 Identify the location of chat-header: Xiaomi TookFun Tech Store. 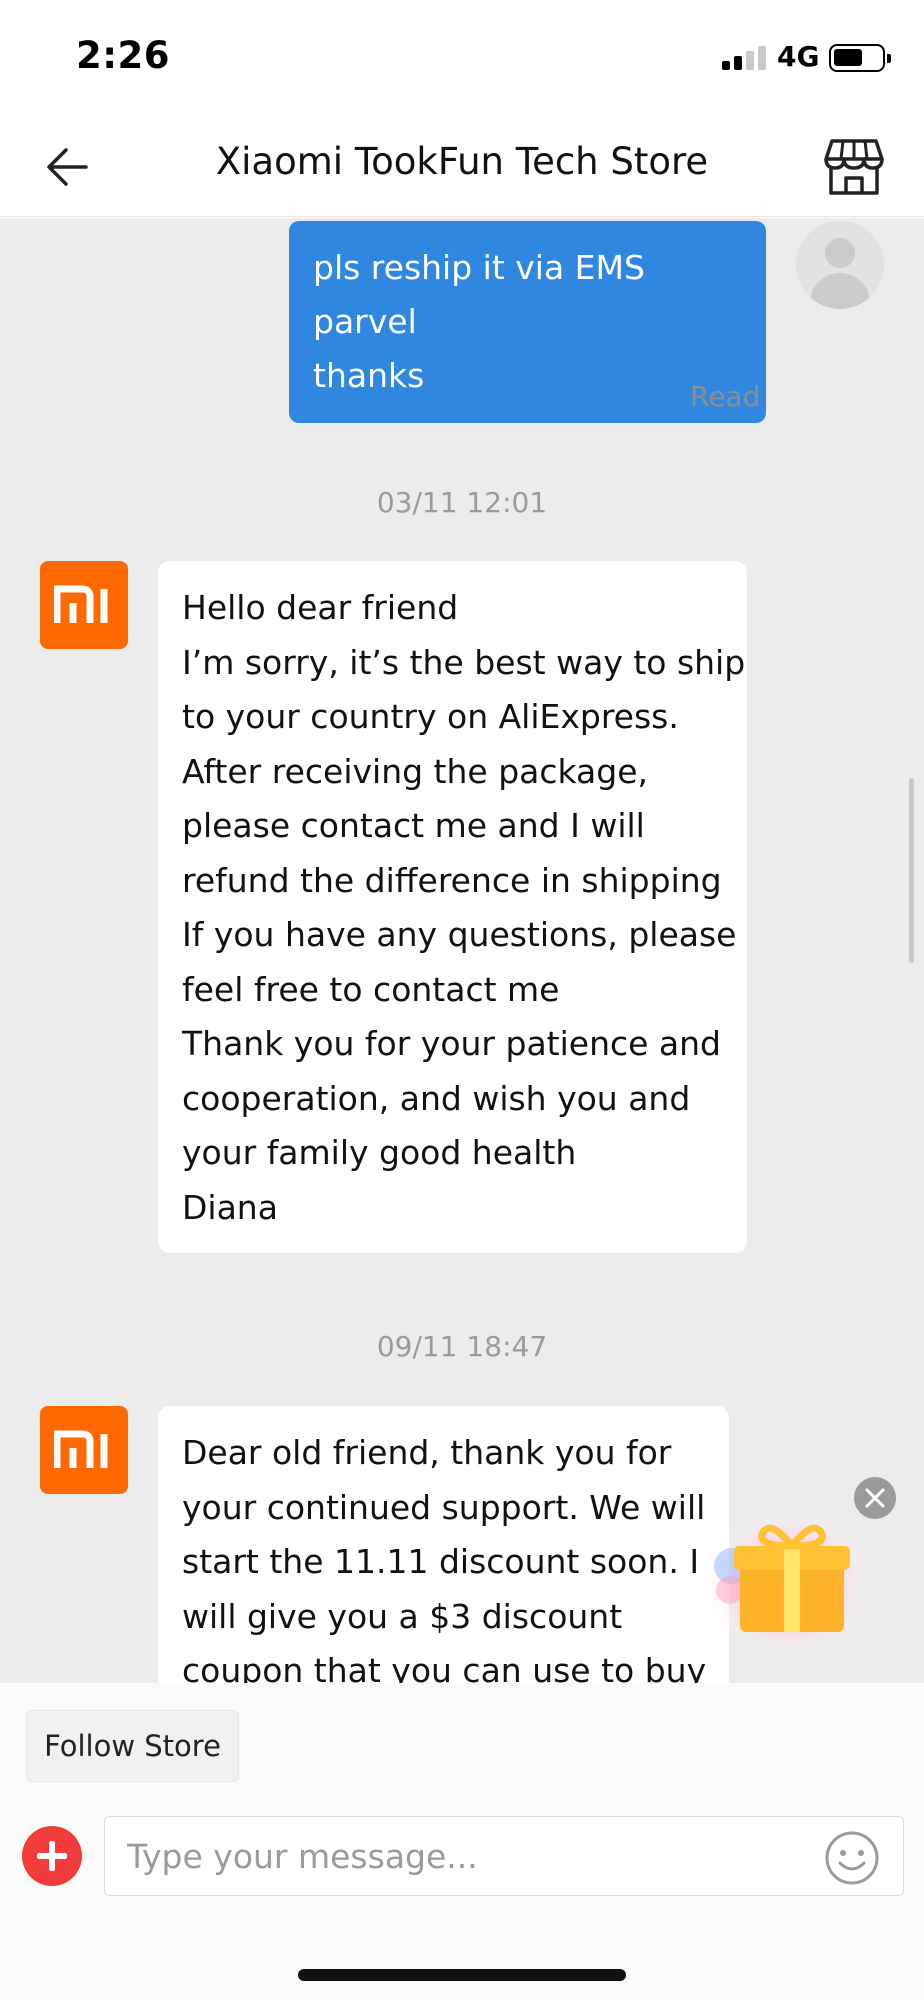
(462, 166).